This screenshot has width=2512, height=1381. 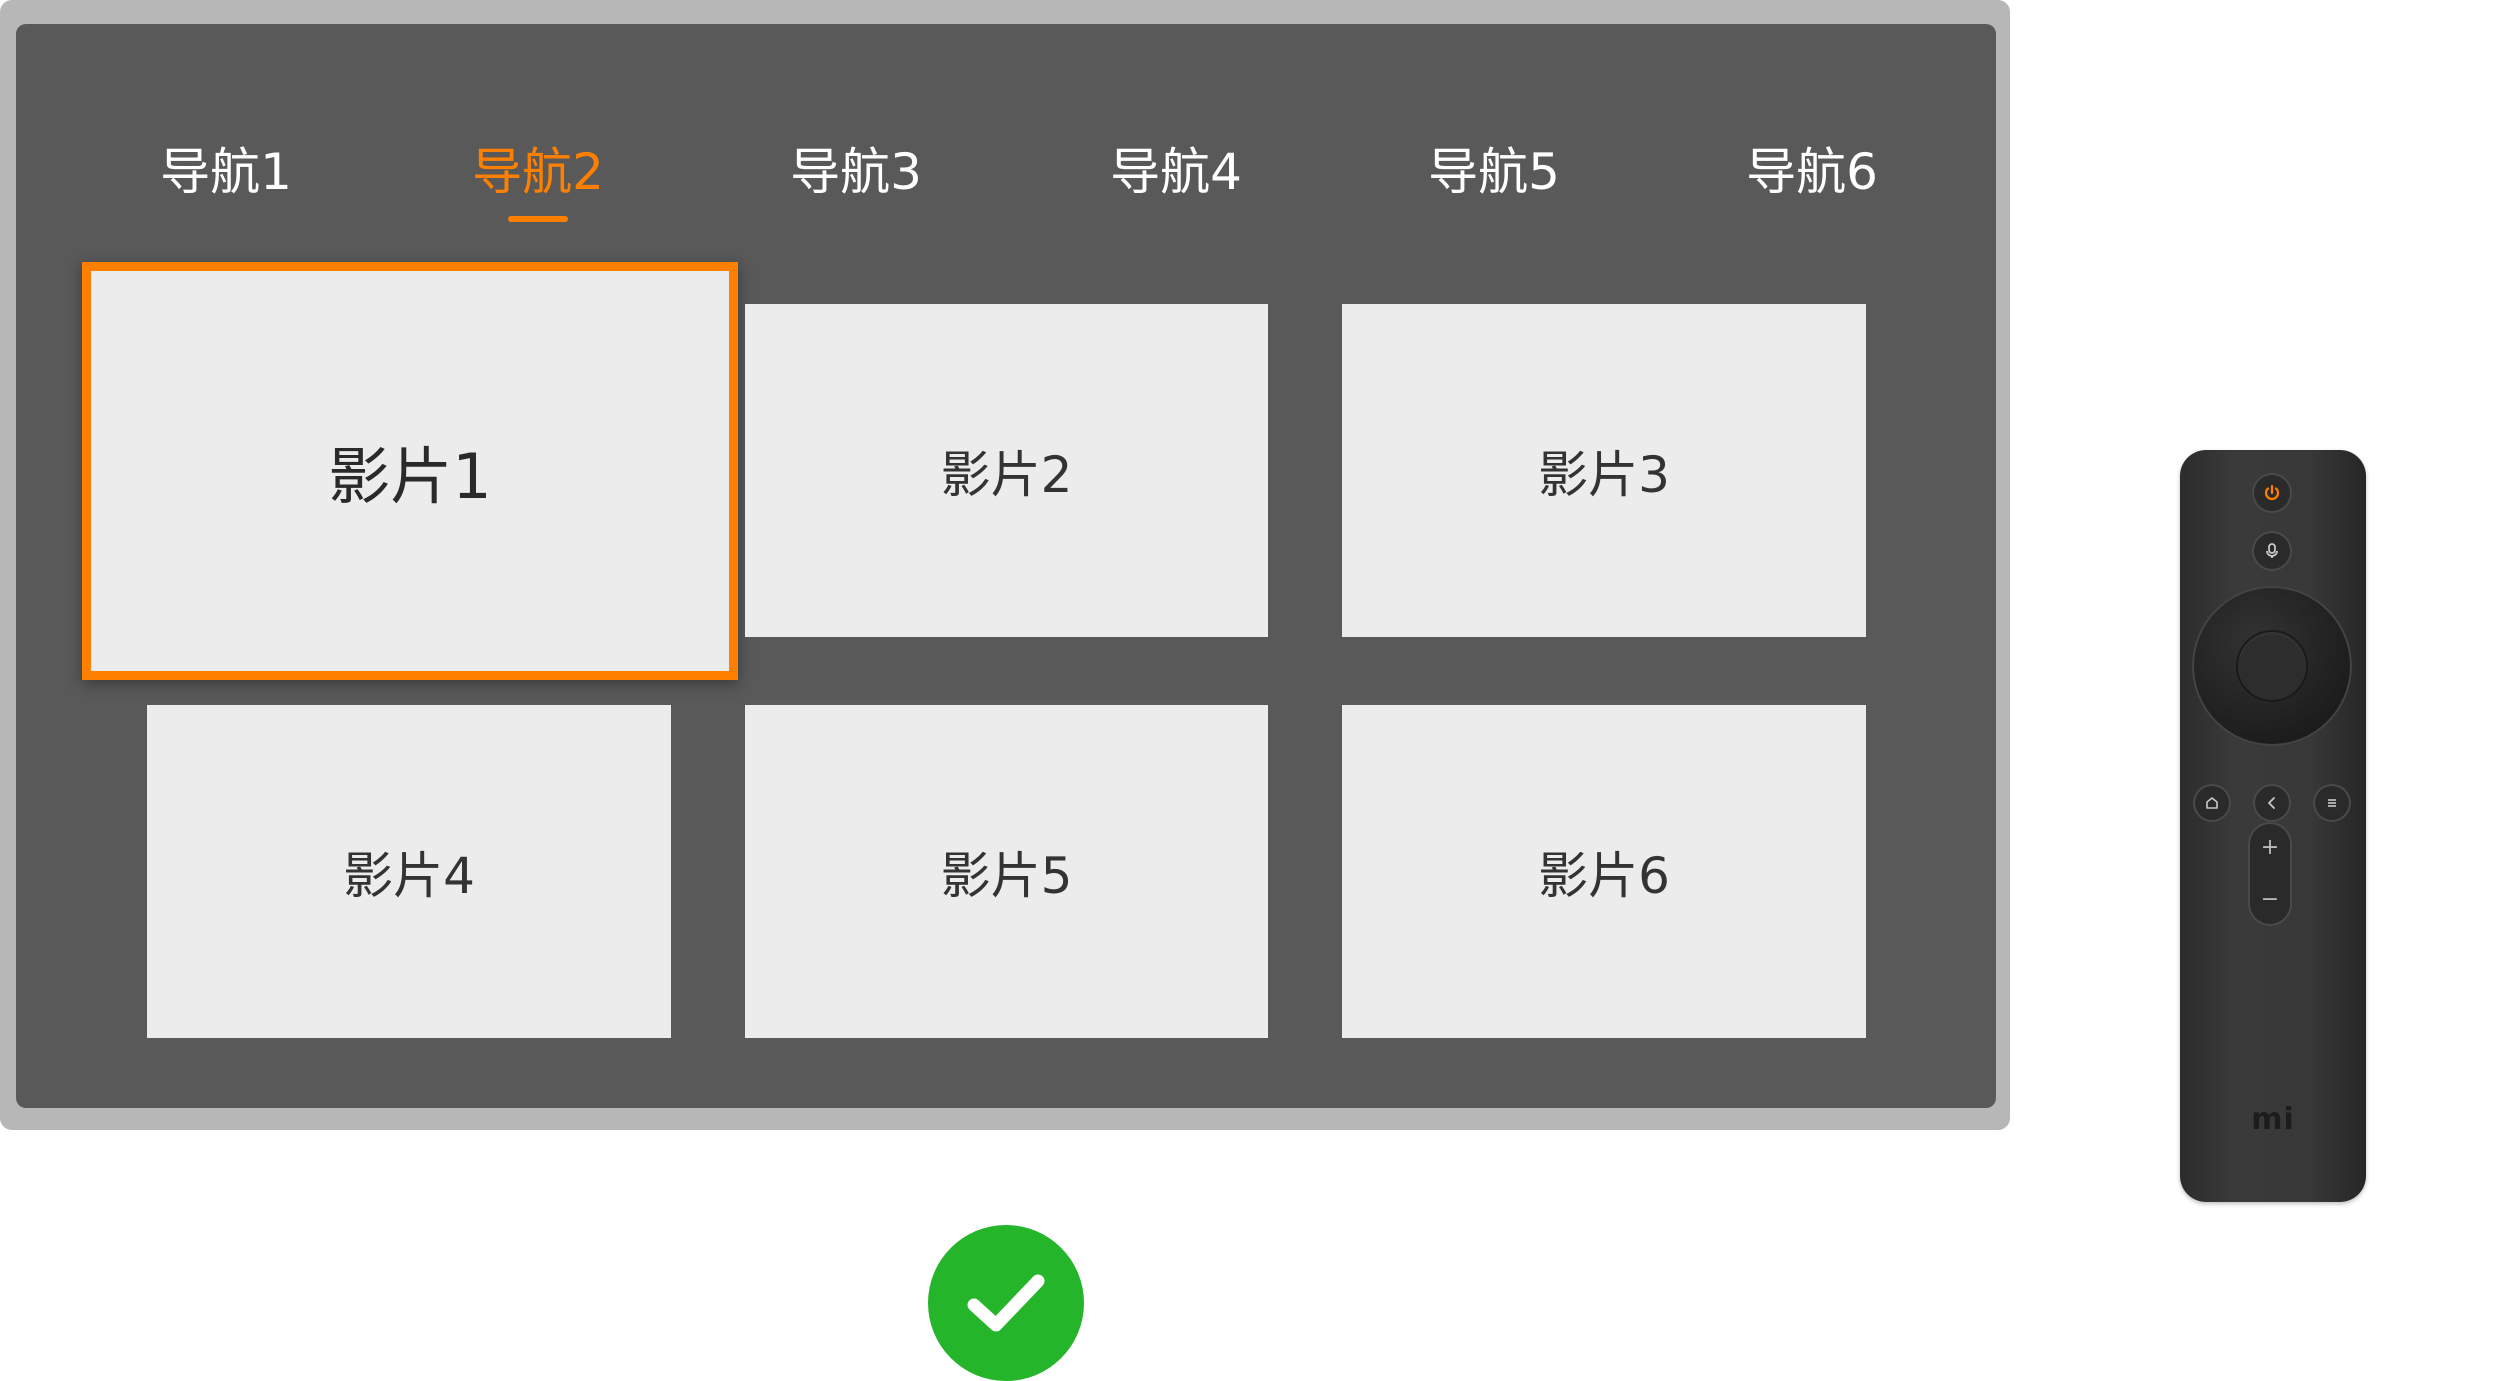 I want to click on check-icon, so click(x=1006, y=1303).